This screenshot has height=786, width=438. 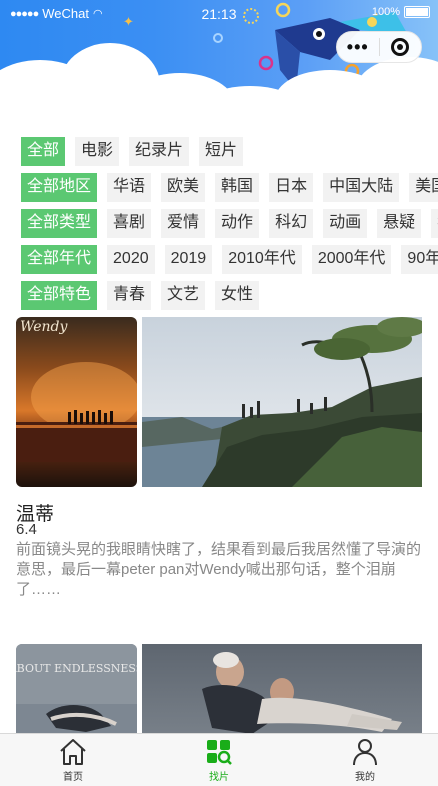 I want to click on mini-program-capsule: •••, so click(x=379, y=47).